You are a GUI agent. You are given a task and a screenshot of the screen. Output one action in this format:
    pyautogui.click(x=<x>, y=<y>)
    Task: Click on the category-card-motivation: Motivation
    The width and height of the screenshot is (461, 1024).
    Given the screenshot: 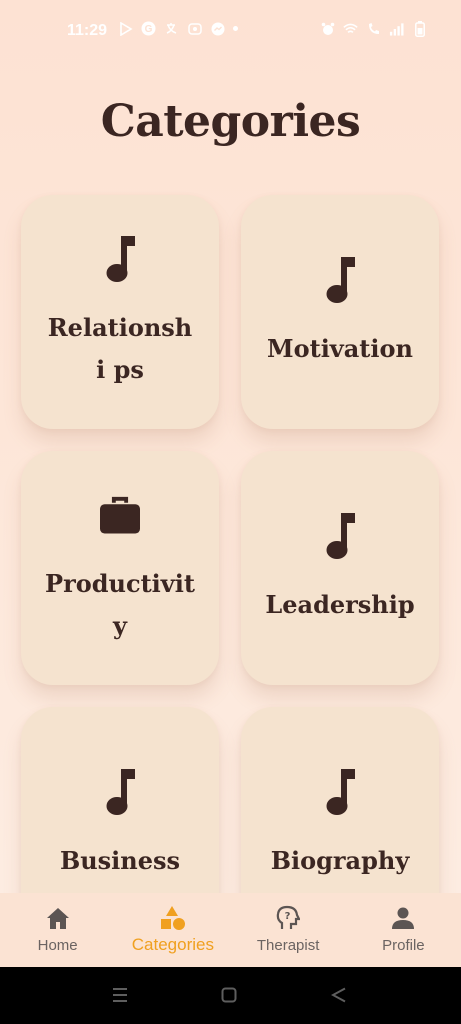 What is the action you would take?
    pyautogui.click(x=340, y=312)
    